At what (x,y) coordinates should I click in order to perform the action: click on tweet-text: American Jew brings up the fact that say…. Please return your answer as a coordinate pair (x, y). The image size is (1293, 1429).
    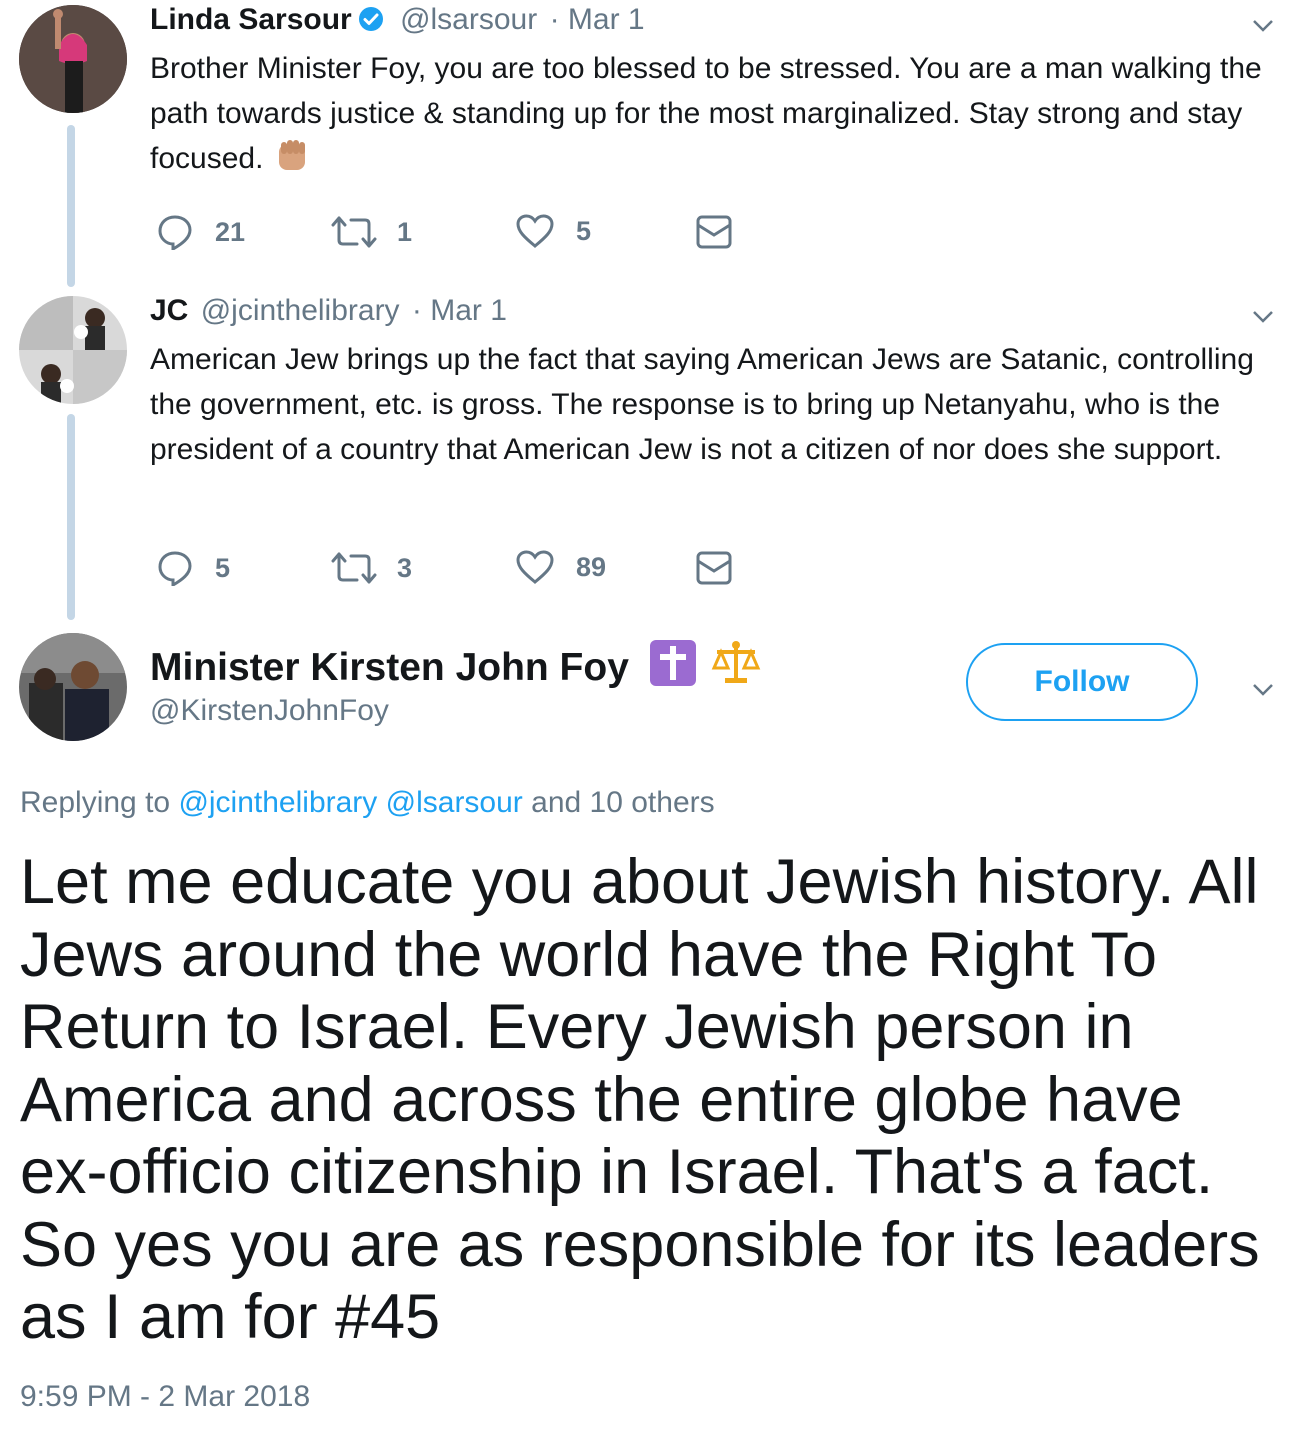
    Looking at the image, I should click on (702, 404).